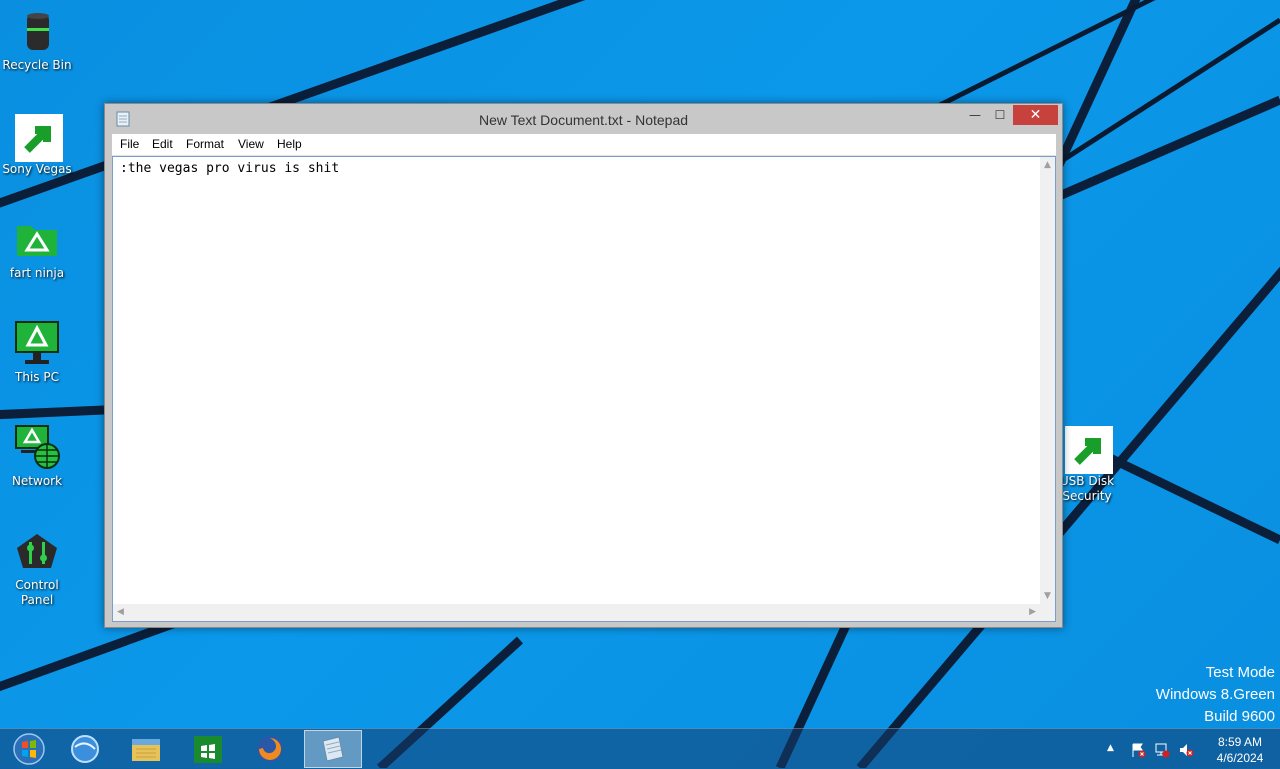 This screenshot has width=1280, height=769. What do you see at coordinates (1186, 750) in the screenshot?
I see `volume-muted-icon` at bounding box center [1186, 750].